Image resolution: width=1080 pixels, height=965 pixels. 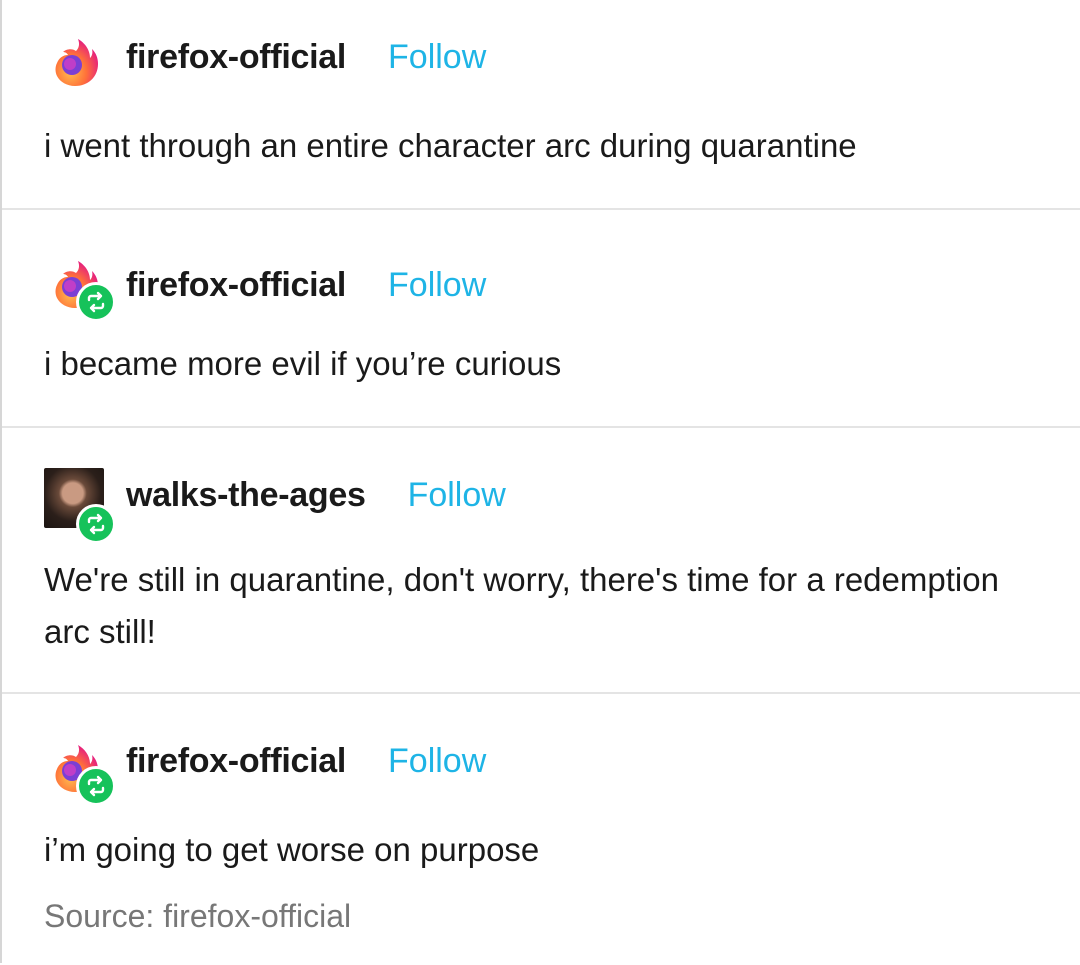 What do you see at coordinates (303, 363) in the screenshot?
I see `post-text: i became more evil if you’re curious` at bounding box center [303, 363].